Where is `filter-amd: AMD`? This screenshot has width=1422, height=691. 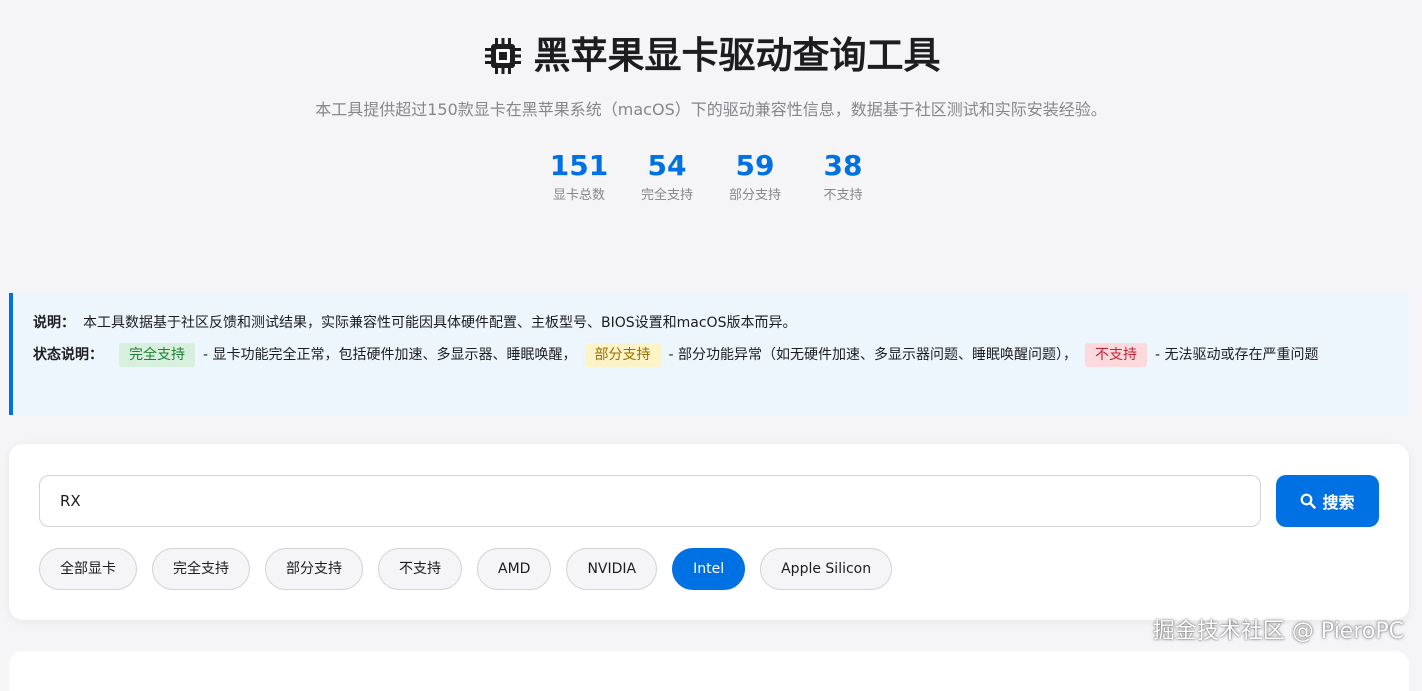
filter-amd: AMD is located at coordinates (514, 569).